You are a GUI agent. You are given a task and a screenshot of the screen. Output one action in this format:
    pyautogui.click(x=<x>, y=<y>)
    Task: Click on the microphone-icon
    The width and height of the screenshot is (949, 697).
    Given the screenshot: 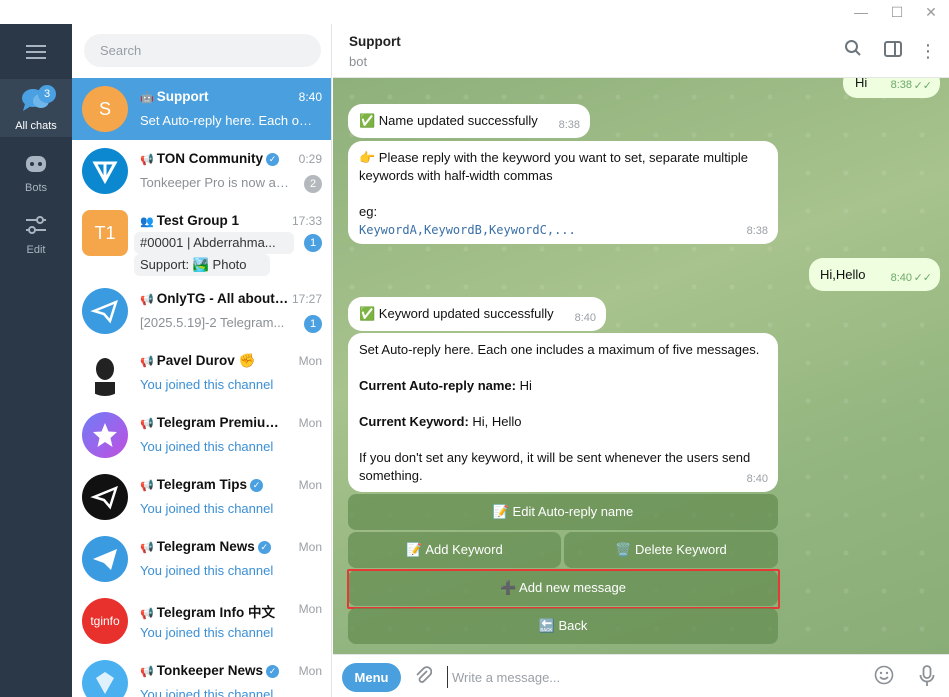 What is the action you would take?
    pyautogui.click(x=927, y=677)
    